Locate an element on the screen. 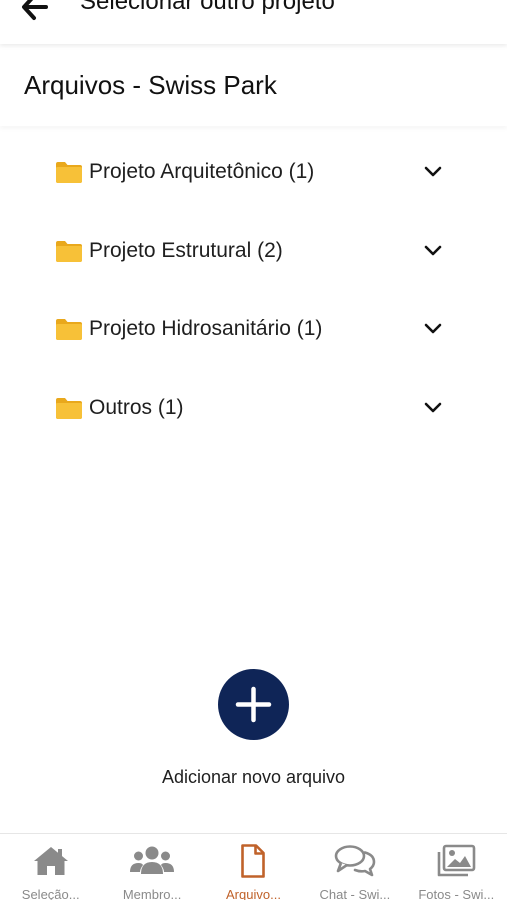  folder-item-outros: Outros (1) is located at coordinates (253, 409).